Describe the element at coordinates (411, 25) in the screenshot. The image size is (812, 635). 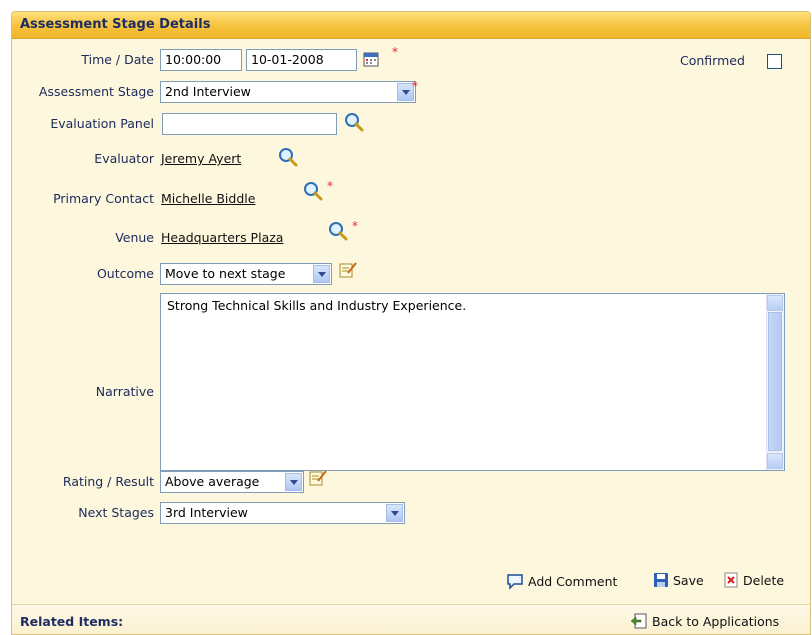
I see `panel-title: Assessment Stage Details` at that location.